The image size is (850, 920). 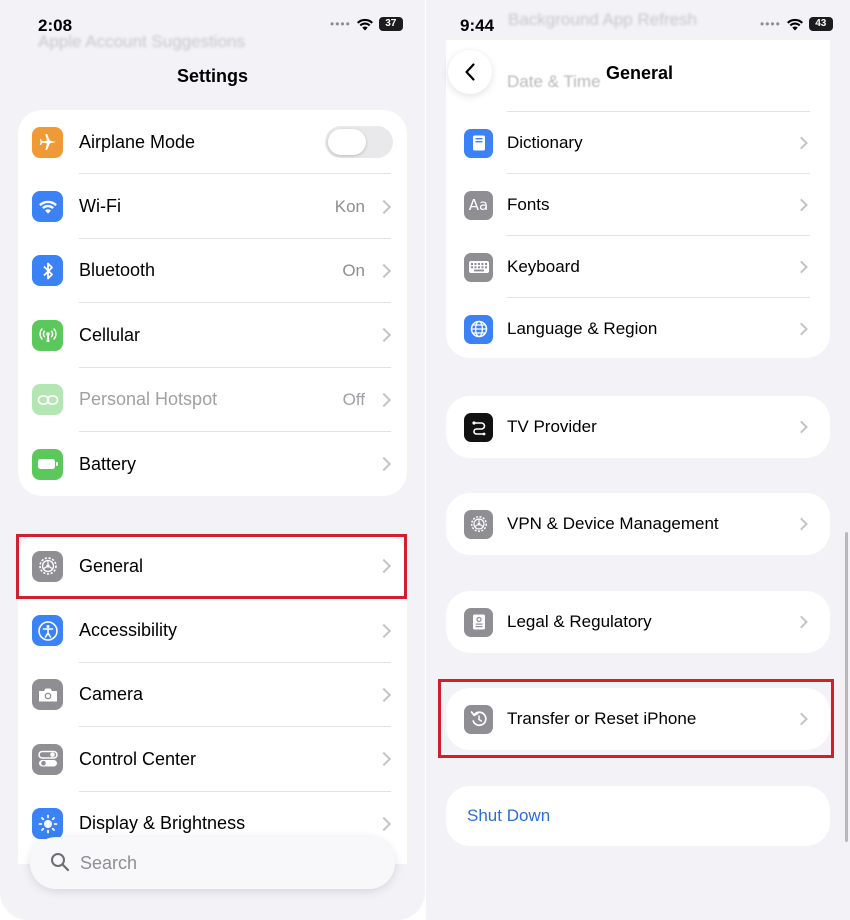 I want to click on general-row-fonts: Aa Fonts, so click(x=638, y=205).